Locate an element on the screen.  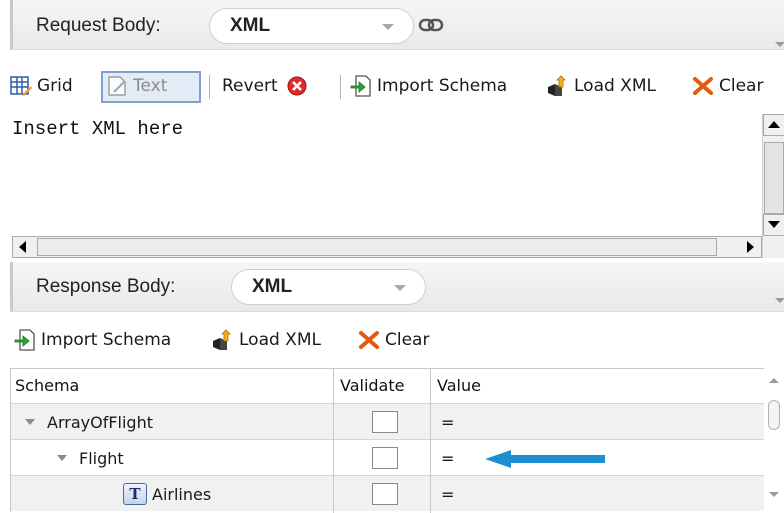
schema-cell: Flight is located at coordinates (90, 458).